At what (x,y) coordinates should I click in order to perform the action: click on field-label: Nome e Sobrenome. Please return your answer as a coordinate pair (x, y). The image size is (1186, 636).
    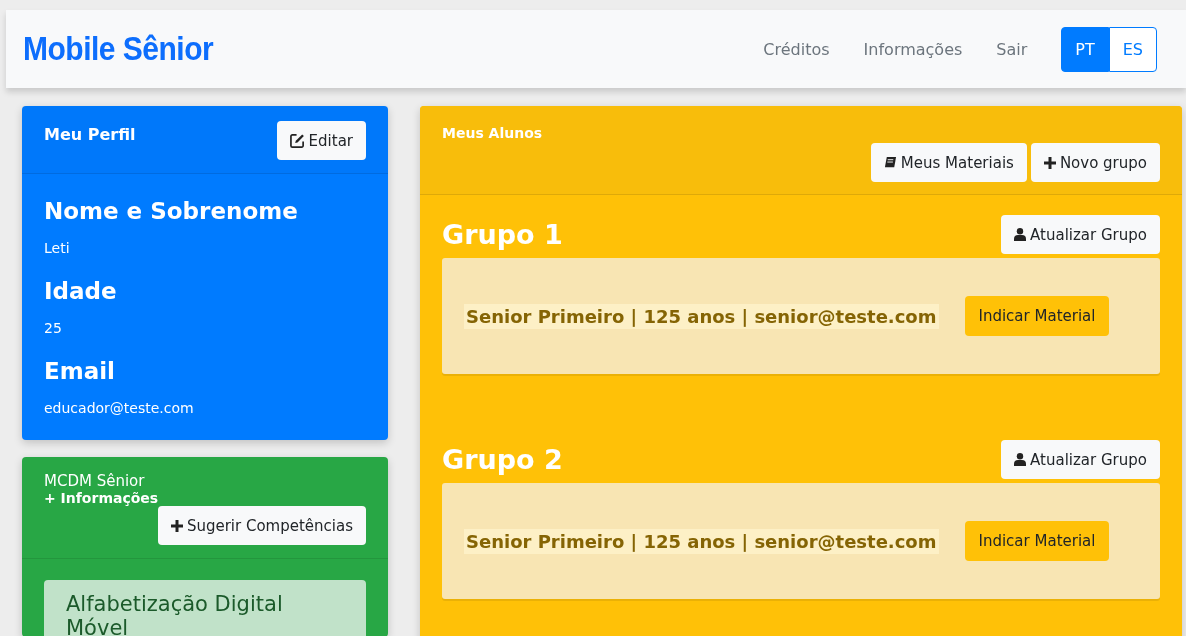
    Looking at the image, I should click on (171, 211).